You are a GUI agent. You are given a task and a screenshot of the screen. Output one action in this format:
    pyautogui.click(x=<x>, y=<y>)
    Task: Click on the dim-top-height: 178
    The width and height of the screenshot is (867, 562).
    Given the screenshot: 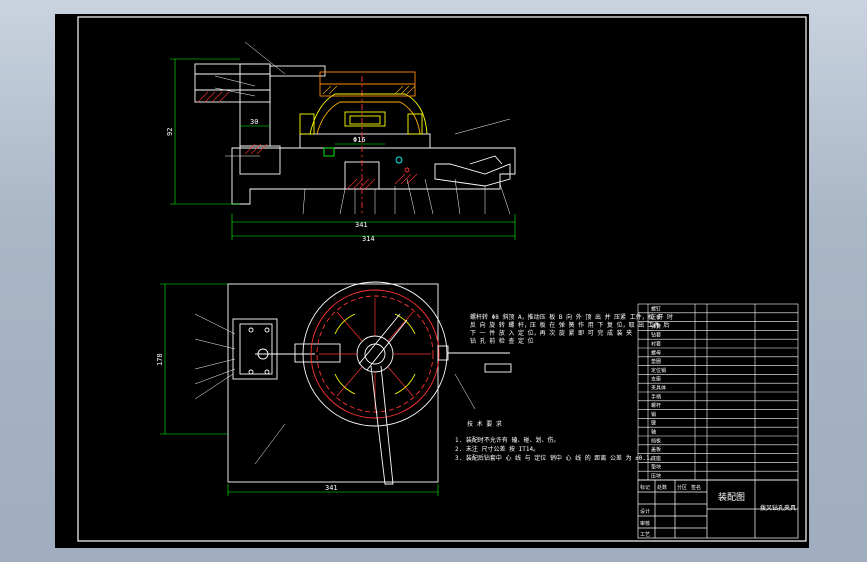 What is the action you would take?
    pyautogui.click(x=160, y=359)
    